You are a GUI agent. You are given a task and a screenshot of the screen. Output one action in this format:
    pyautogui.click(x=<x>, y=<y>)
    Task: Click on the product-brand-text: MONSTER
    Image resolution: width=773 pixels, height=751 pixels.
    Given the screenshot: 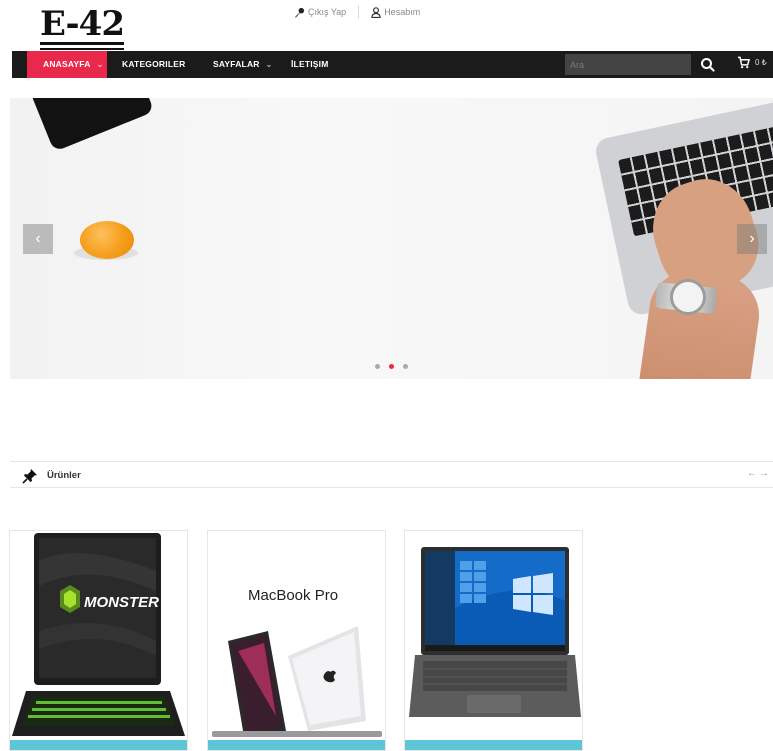 What is the action you would take?
    pyautogui.click(x=121, y=602)
    